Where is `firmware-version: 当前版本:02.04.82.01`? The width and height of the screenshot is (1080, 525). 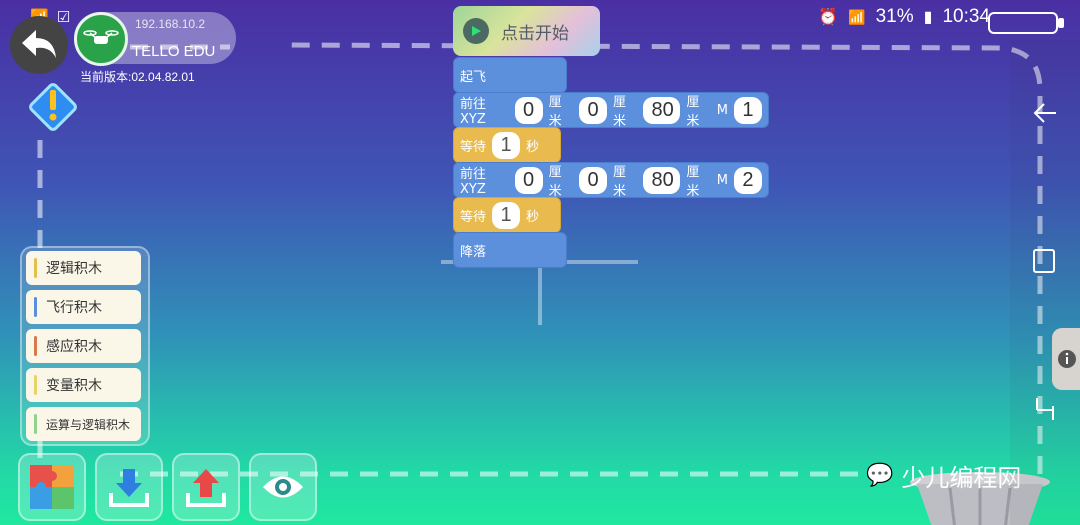 firmware-version: 当前版本:02.04.82.01 is located at coordinates (137, 77).